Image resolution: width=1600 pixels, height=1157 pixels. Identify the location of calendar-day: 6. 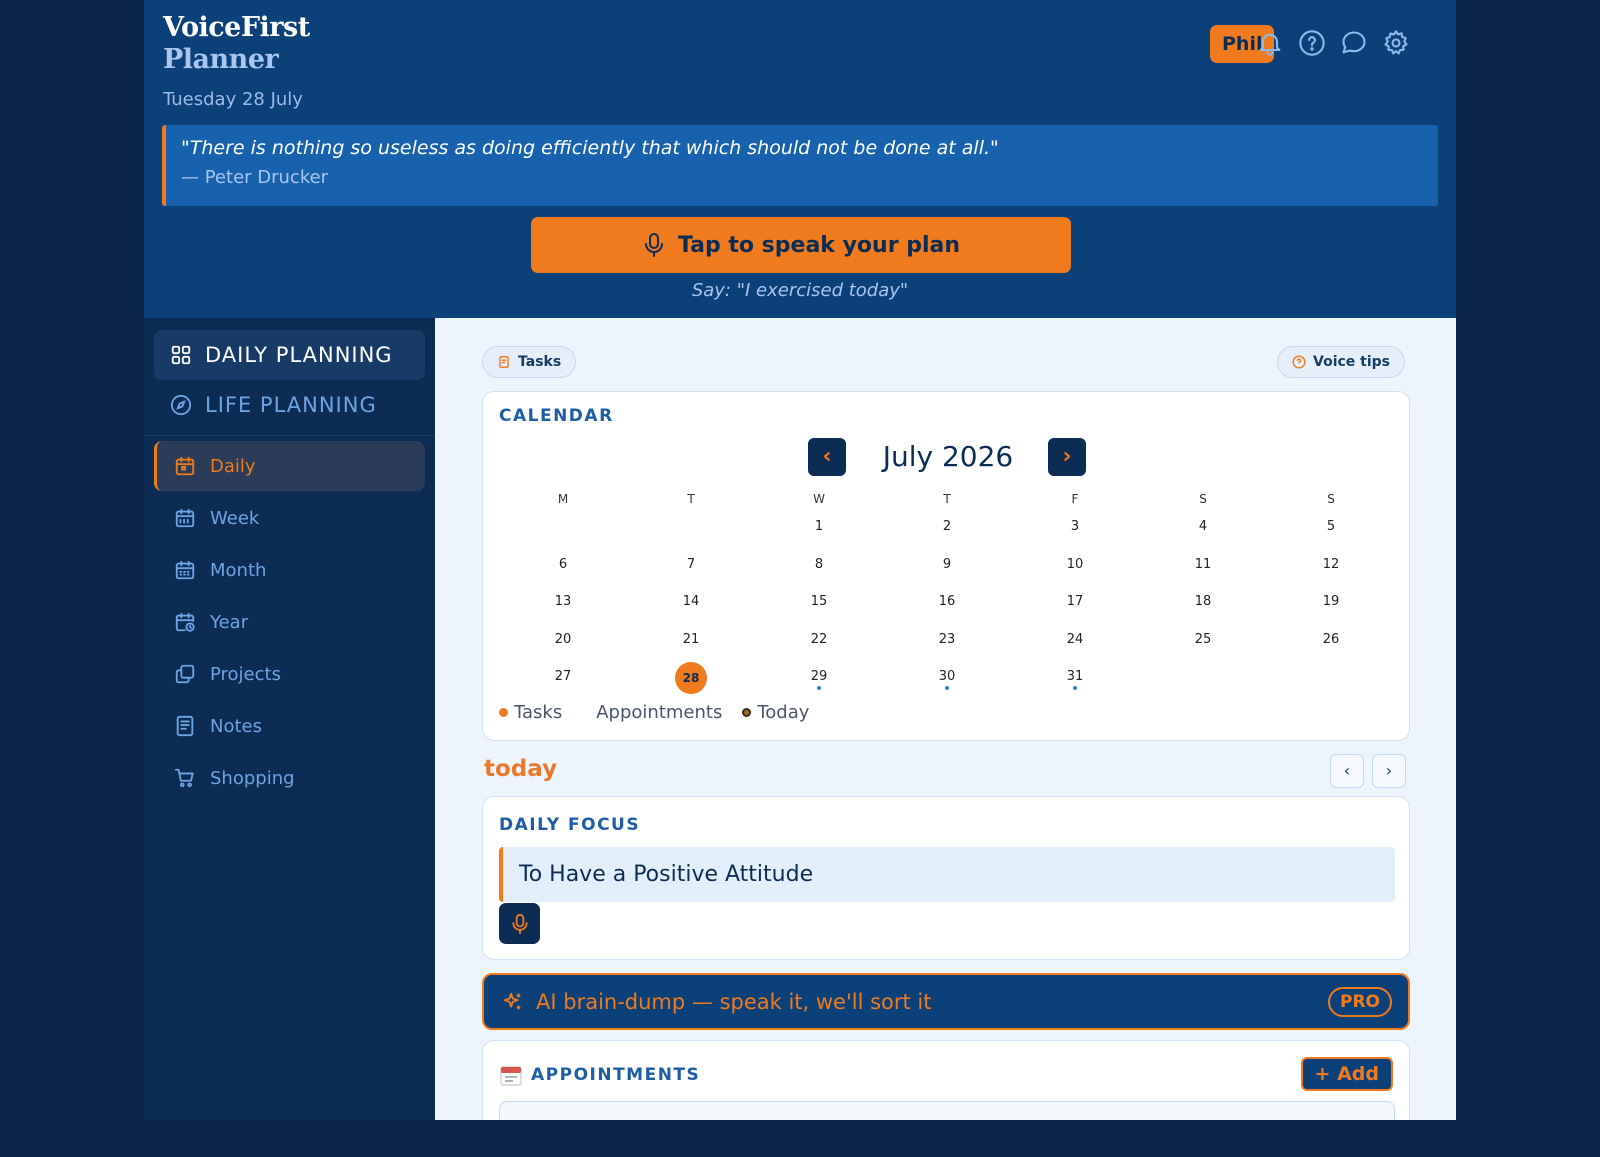
(563, 565).